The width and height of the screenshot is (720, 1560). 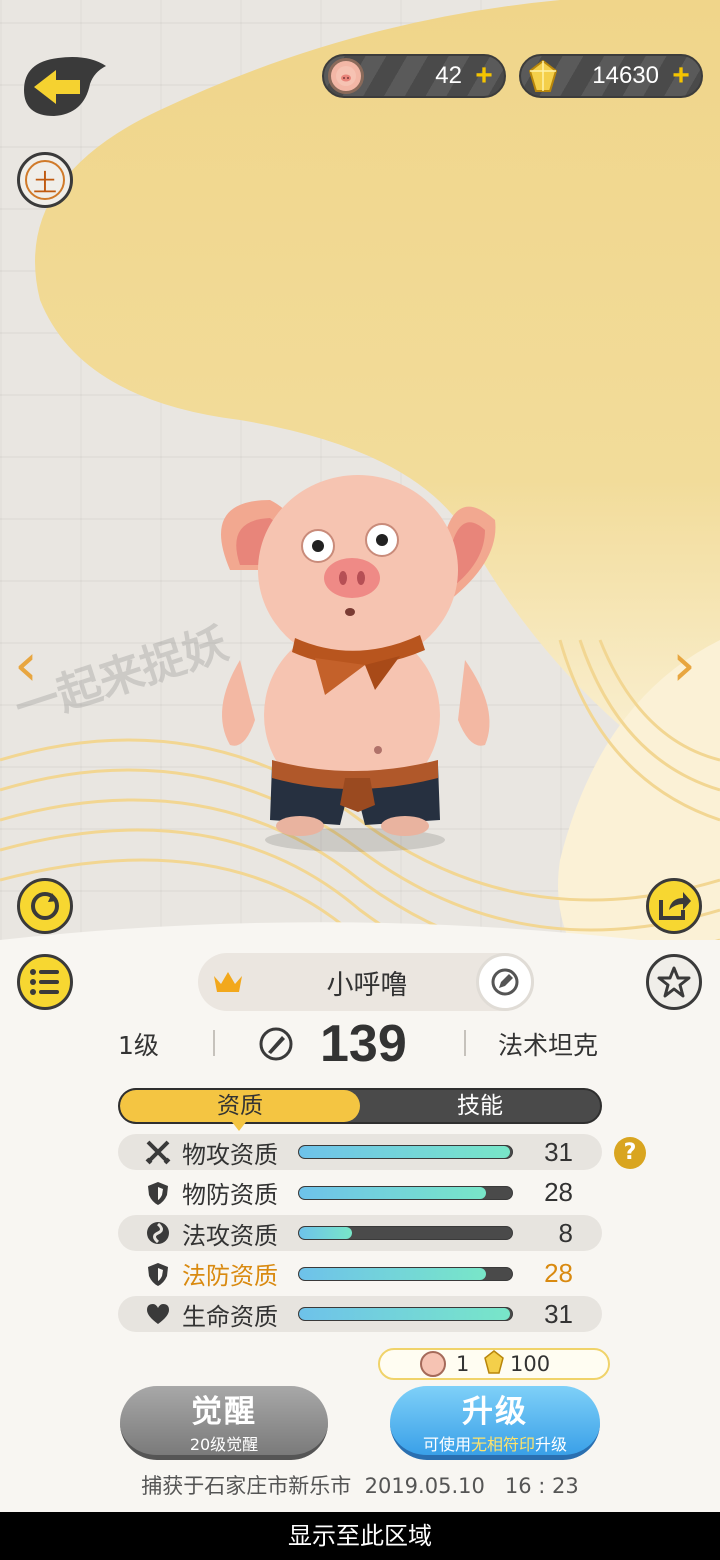 I want to click on rotate-view-button, so click(x=45, y=906).